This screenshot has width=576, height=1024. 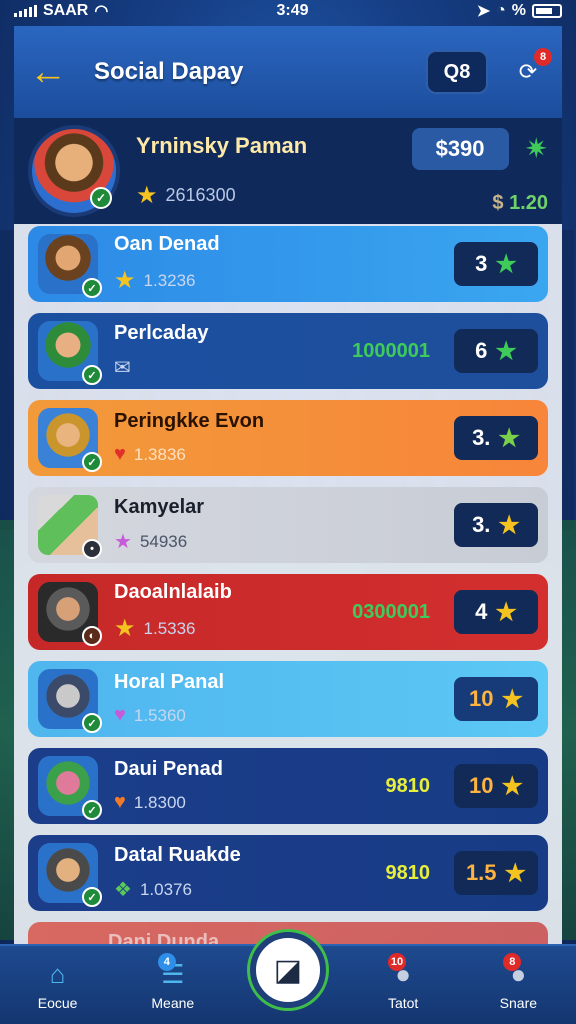 I want to click on balance: $ 1.20, so click(x=520, y=203).